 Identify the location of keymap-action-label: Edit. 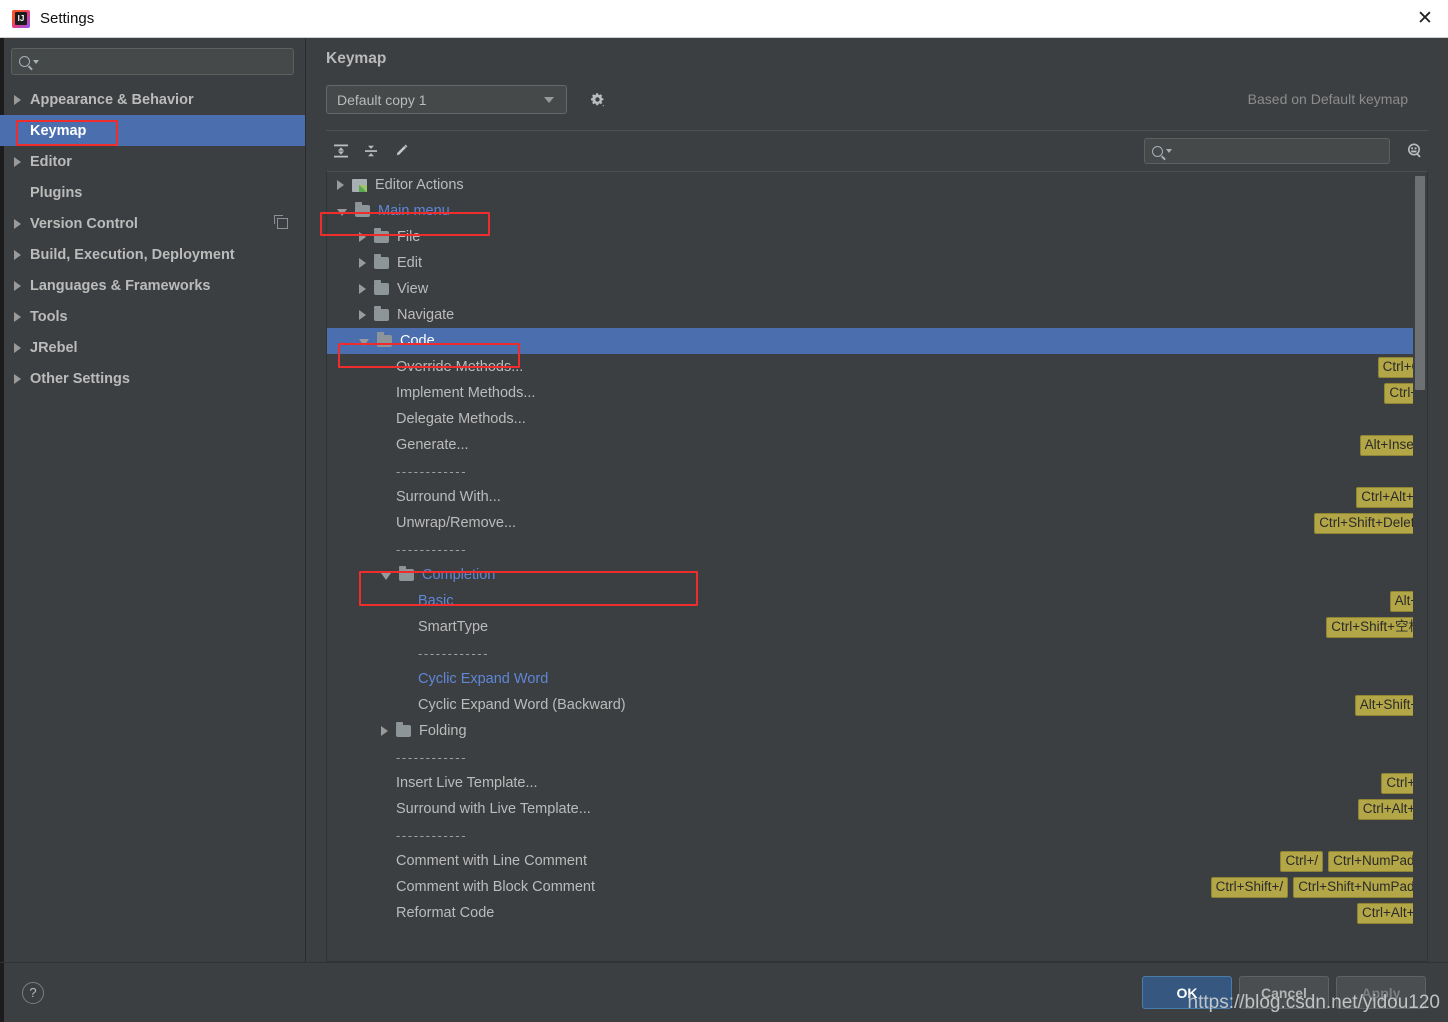
(409, 263).